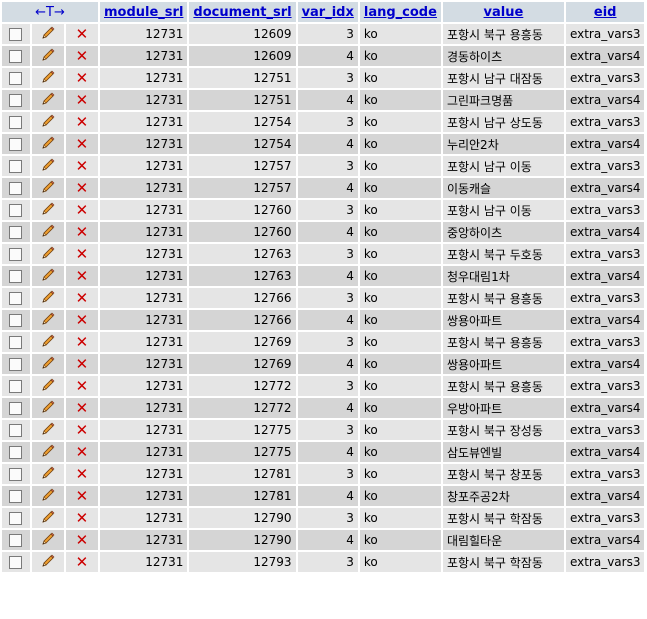  Describe the element at coordinates (323, 474) in the screenshot. I see `table-row: ✕ 12731 12781 3 ko 포항시 북구 창포동 extra_vars3` at that location.